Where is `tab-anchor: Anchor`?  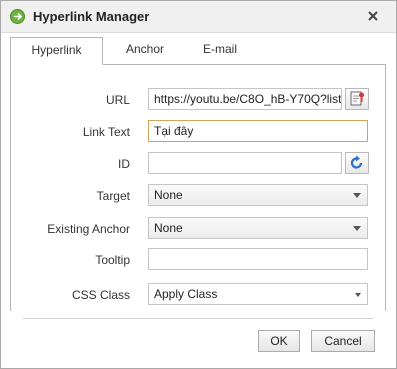
tab-anchor: Anchor is located at coordinates (145, 50).